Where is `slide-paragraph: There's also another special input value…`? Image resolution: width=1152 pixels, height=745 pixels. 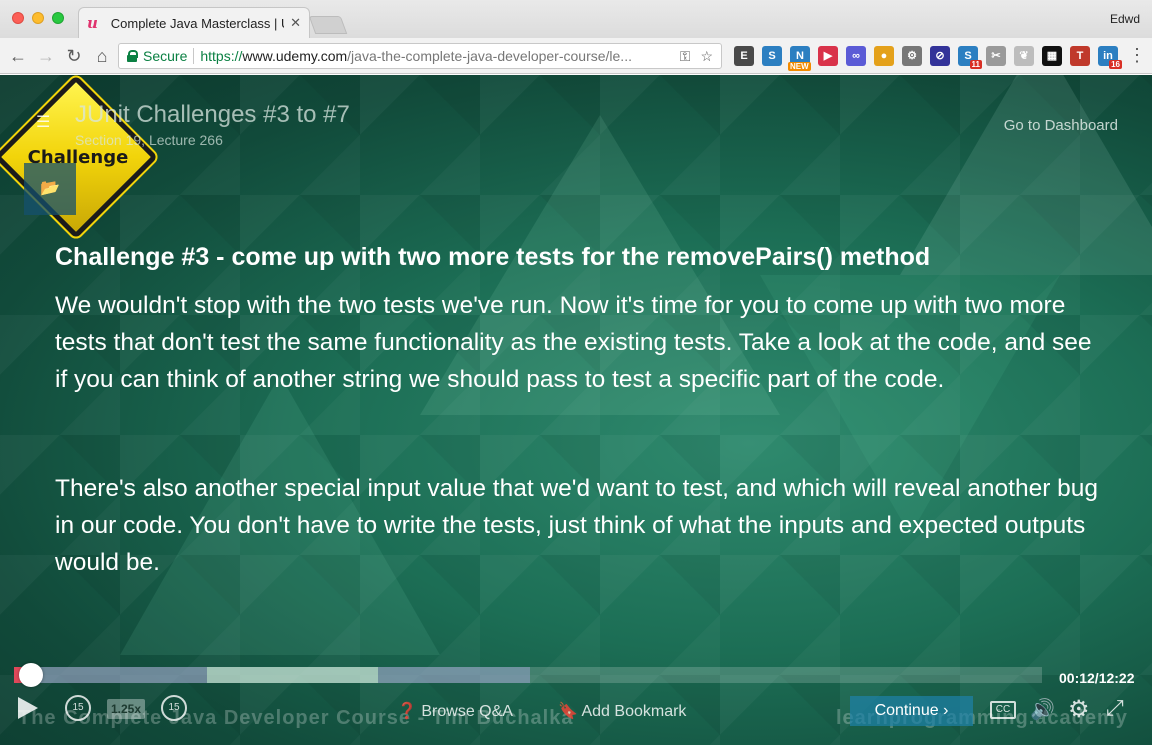 slide-paragraph: There's also another special input value… is located at coordinates (577, 525).